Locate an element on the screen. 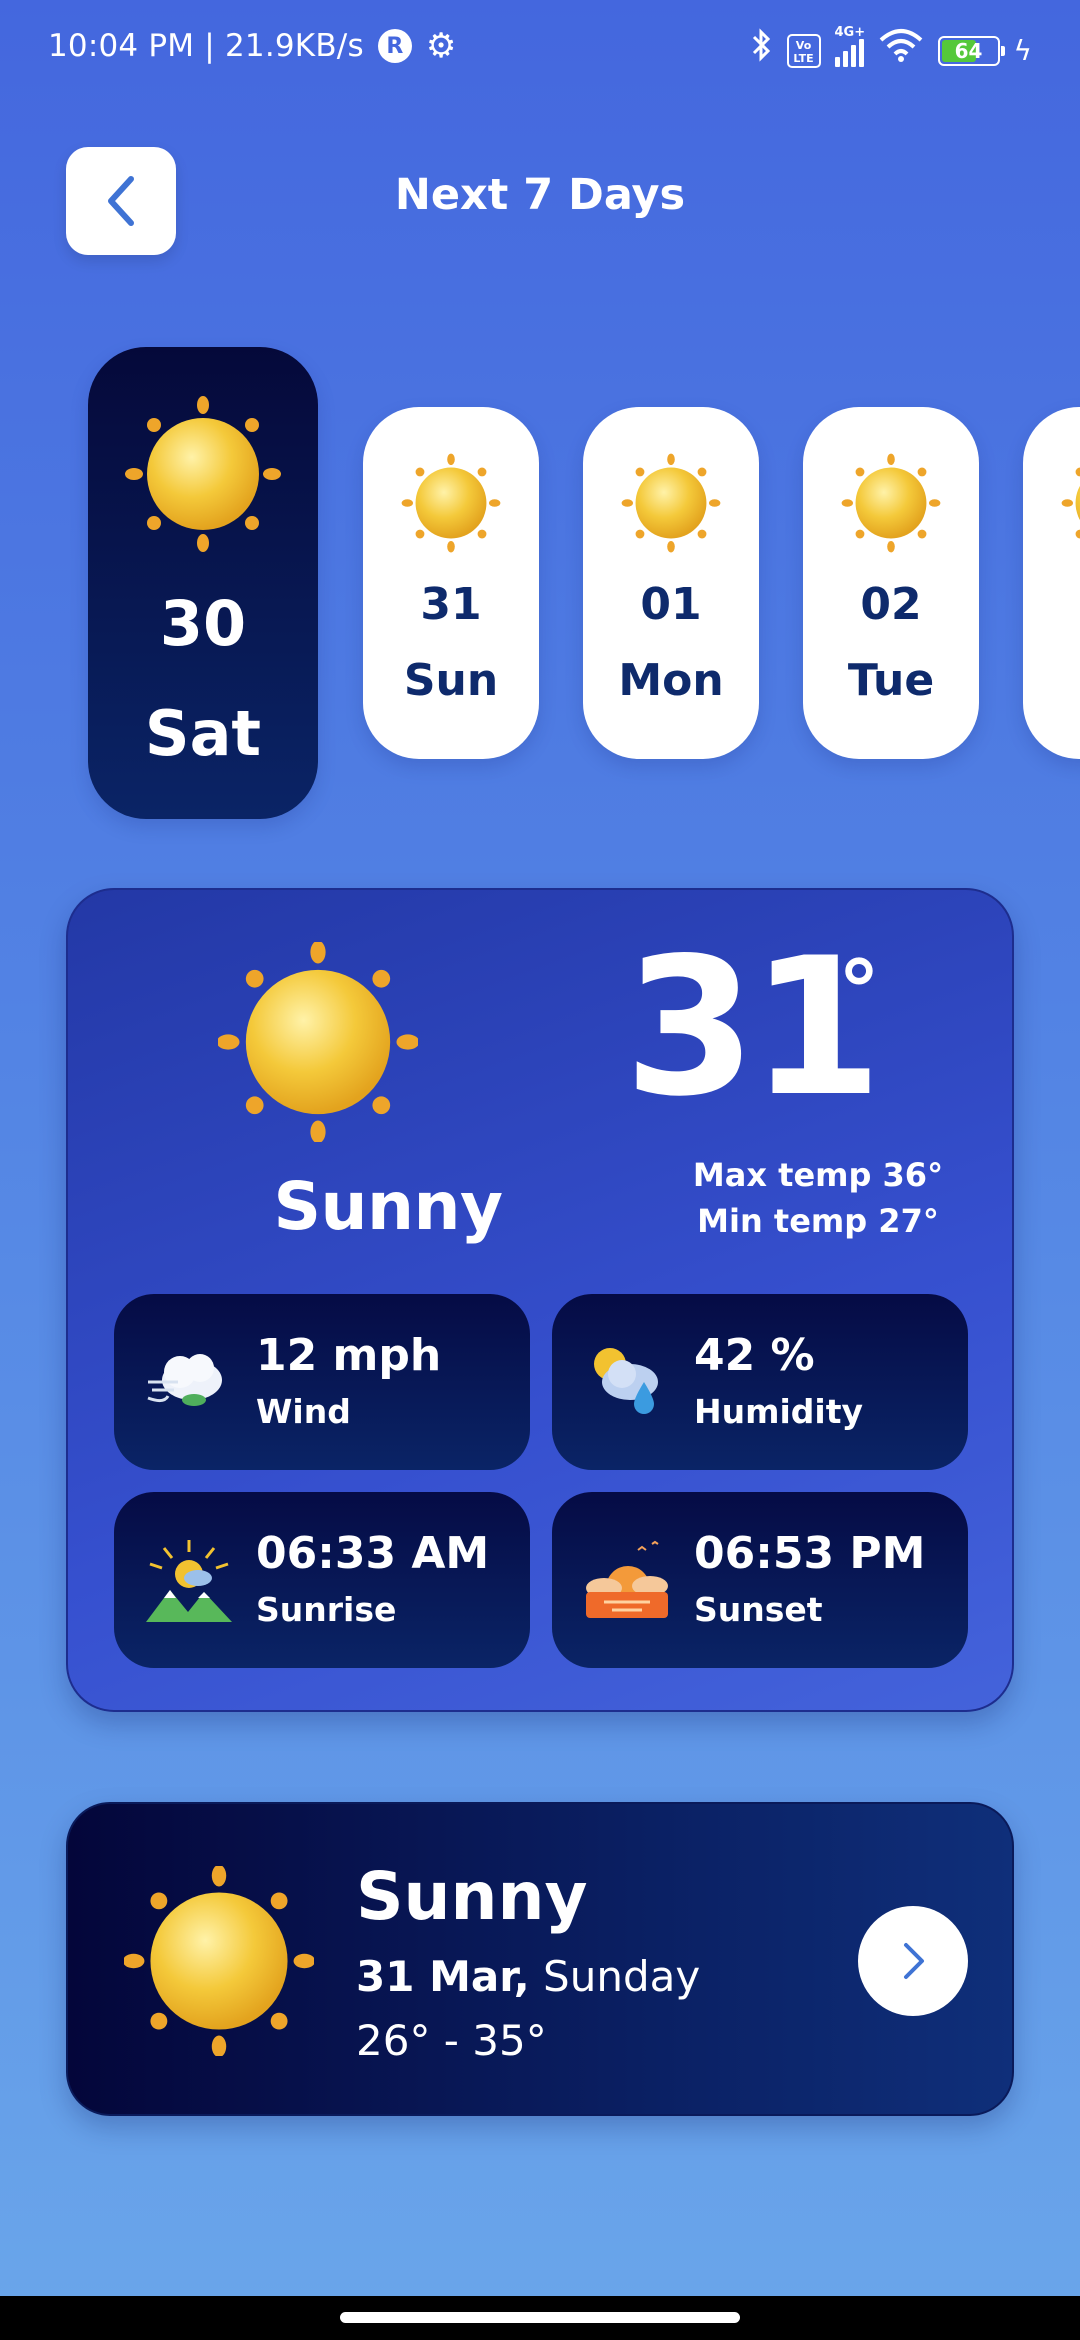 The width and height of the screenshot is (1080, 2340). forecast-date-bold: 31 Mar, is located at coordinates (443, 1976).